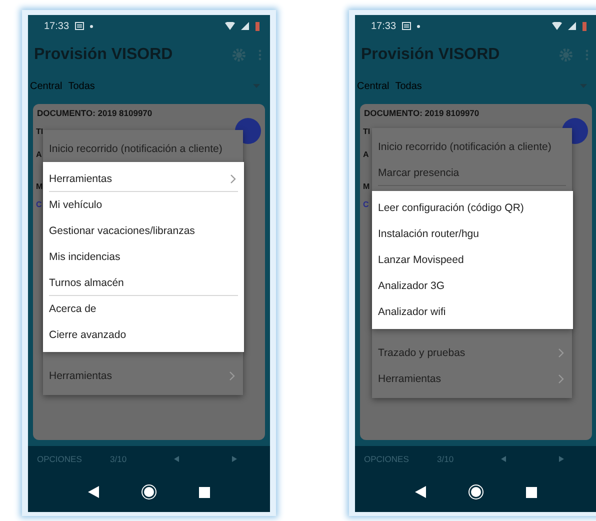  What do you see at coordinates (143, 231) in the screenshot?
I see `menu-item: Gestionar vacaciones/libranzas` at bounding box center [143, 231].